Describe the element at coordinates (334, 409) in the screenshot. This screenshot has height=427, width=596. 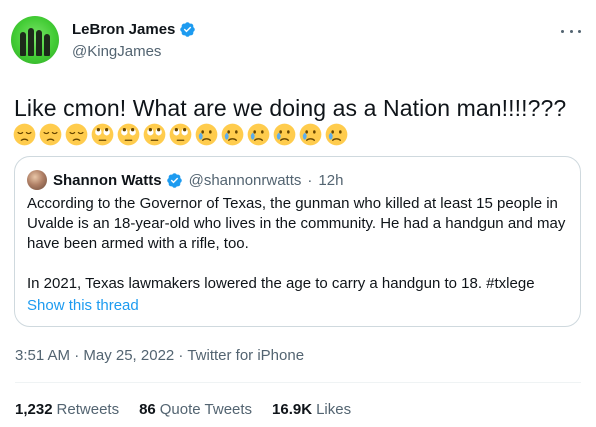
I see `stat-label: Likes` at that location.